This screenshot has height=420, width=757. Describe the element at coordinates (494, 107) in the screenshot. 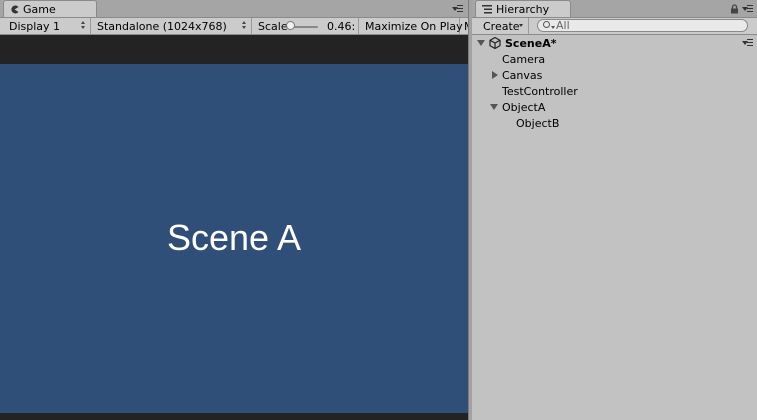

I see `expanded-arrow-icon` at that location.